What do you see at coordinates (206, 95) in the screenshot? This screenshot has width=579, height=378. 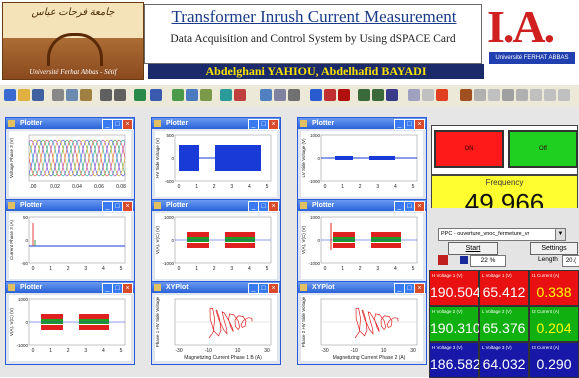 I see `variable-icon` at bounding box center [206, 95].